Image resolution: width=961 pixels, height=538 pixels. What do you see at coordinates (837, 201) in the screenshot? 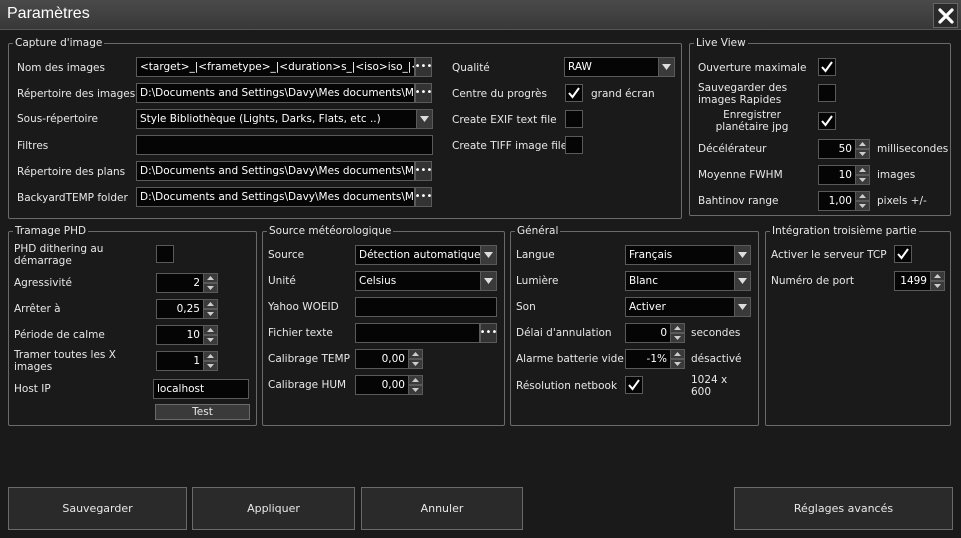
I see `bahtinov-value: 1,00` at bounding box center [837, 201].